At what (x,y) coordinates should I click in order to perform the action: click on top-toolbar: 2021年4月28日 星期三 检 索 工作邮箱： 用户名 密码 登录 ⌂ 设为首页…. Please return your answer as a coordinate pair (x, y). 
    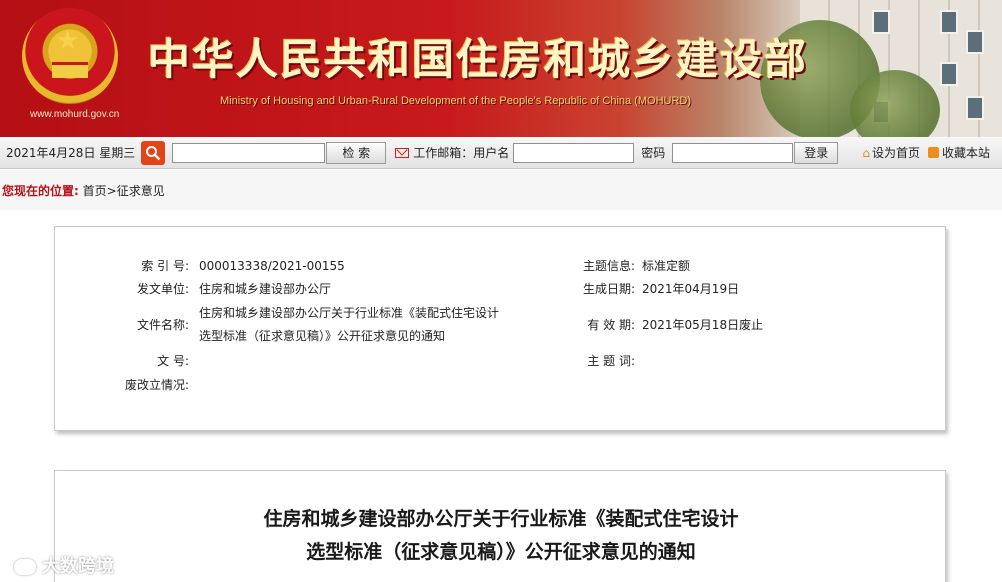
    Looking at the image, I should click on (501, 153).